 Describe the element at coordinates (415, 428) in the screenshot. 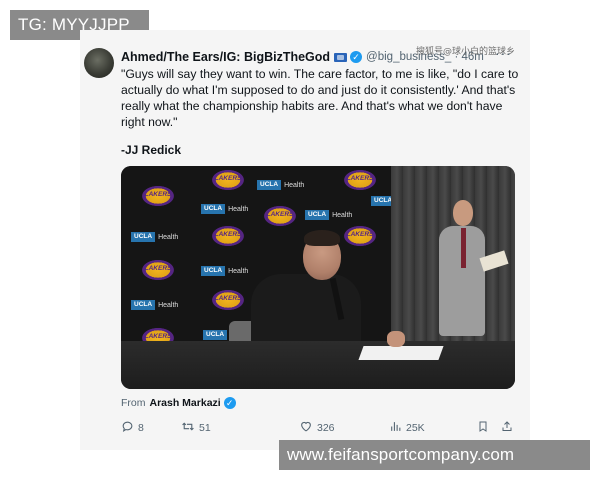

I see `views-count: 25K` at that location.